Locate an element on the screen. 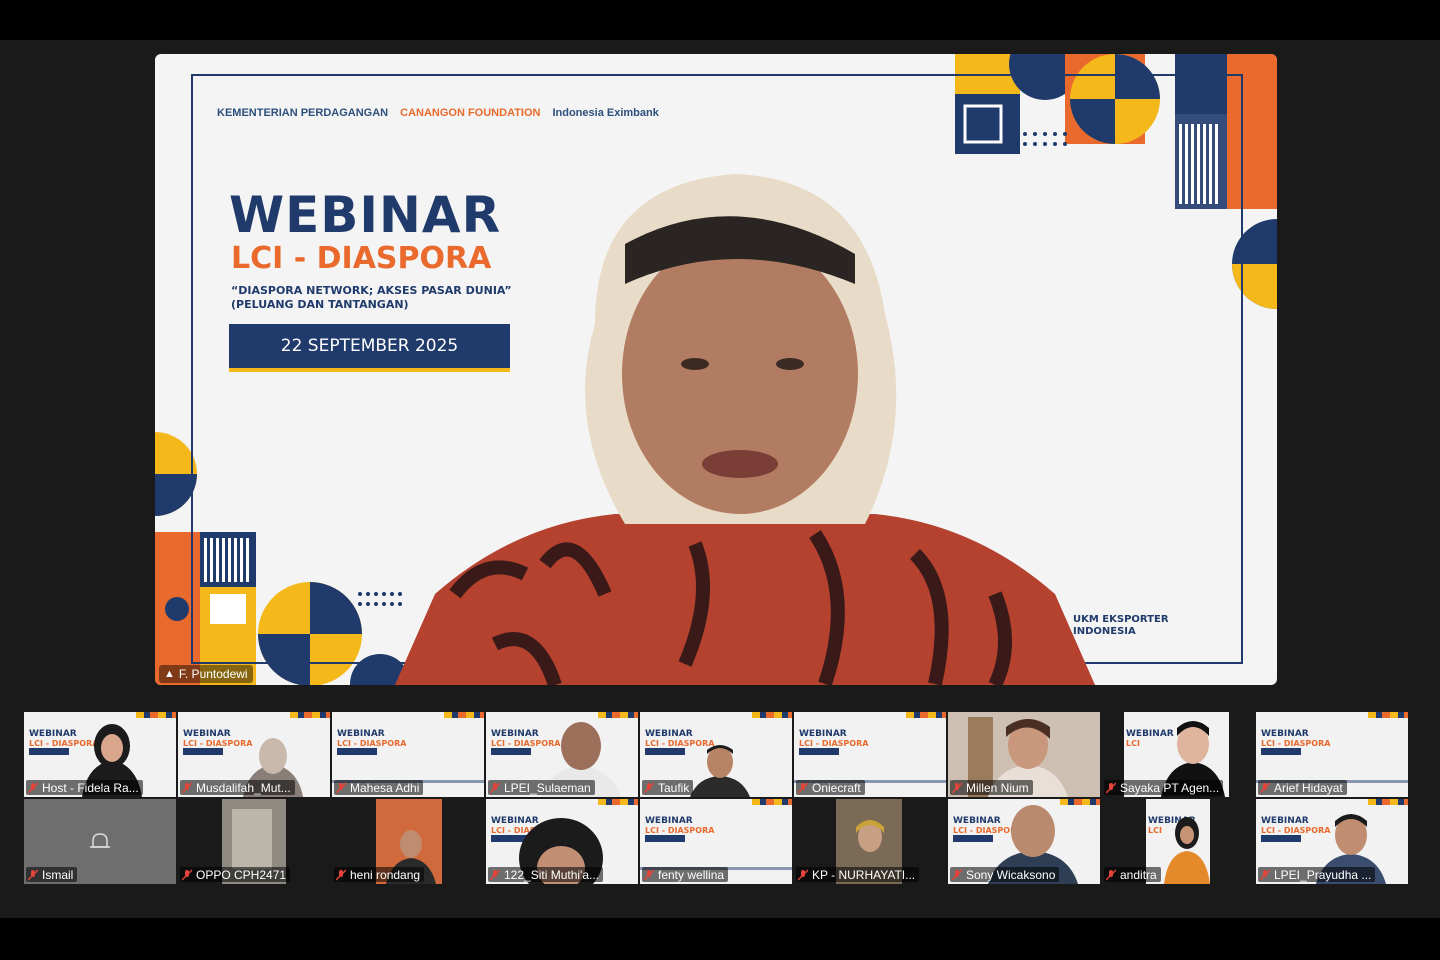 The height and width of the screenshot is (960, 1440). logo-kemendag: KEMENTERIAN PERDAGANGAN is located at coordinates (303, 113).